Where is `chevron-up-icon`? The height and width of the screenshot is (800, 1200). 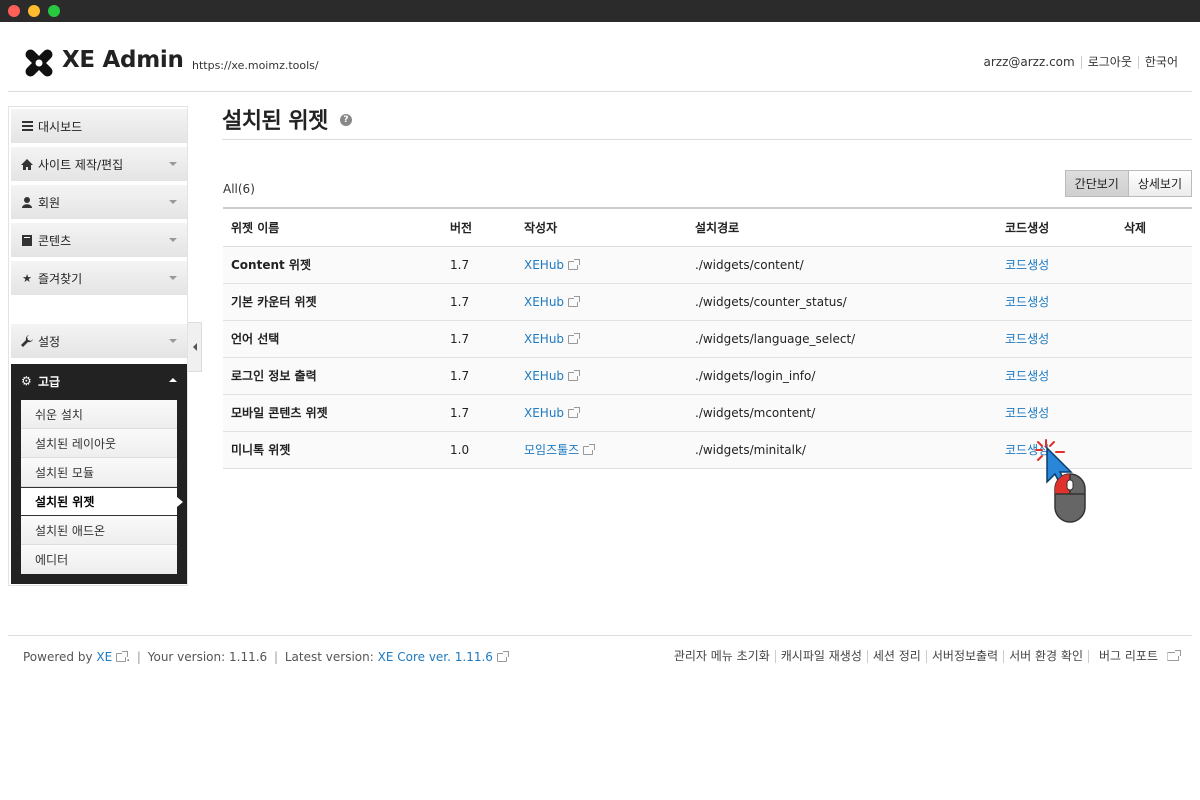 chevron-up-icon is located at coordinates (173, 380).